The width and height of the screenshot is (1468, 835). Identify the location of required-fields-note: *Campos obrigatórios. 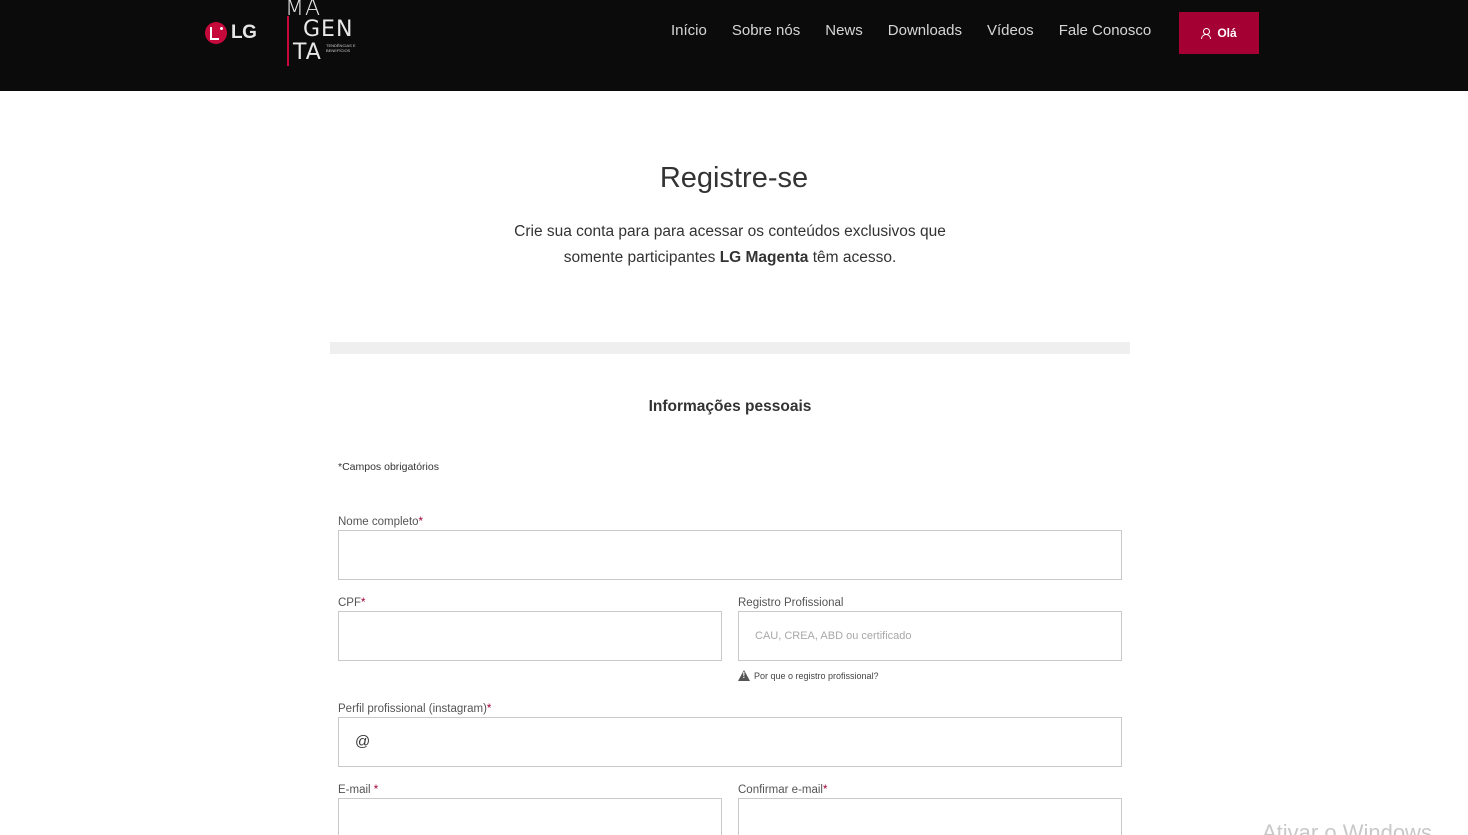
(388, 467).